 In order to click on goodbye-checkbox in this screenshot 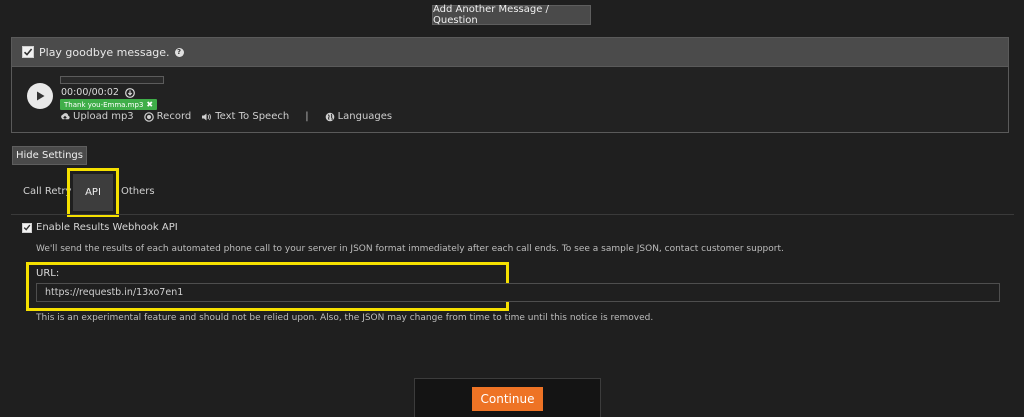, I will do `click(28, 52)`.